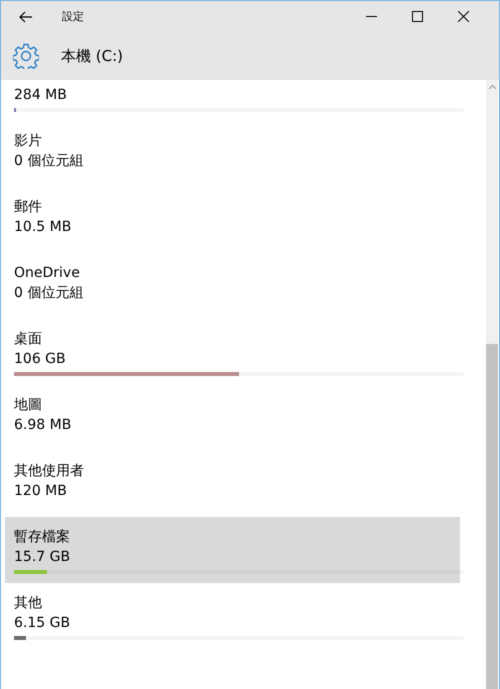 This screenshot has height=689, width=500. What do you see at coordinates (43, 425) in the screenshot?
I see `size-text: 6.98 MB` at bounding box center [43, 425].